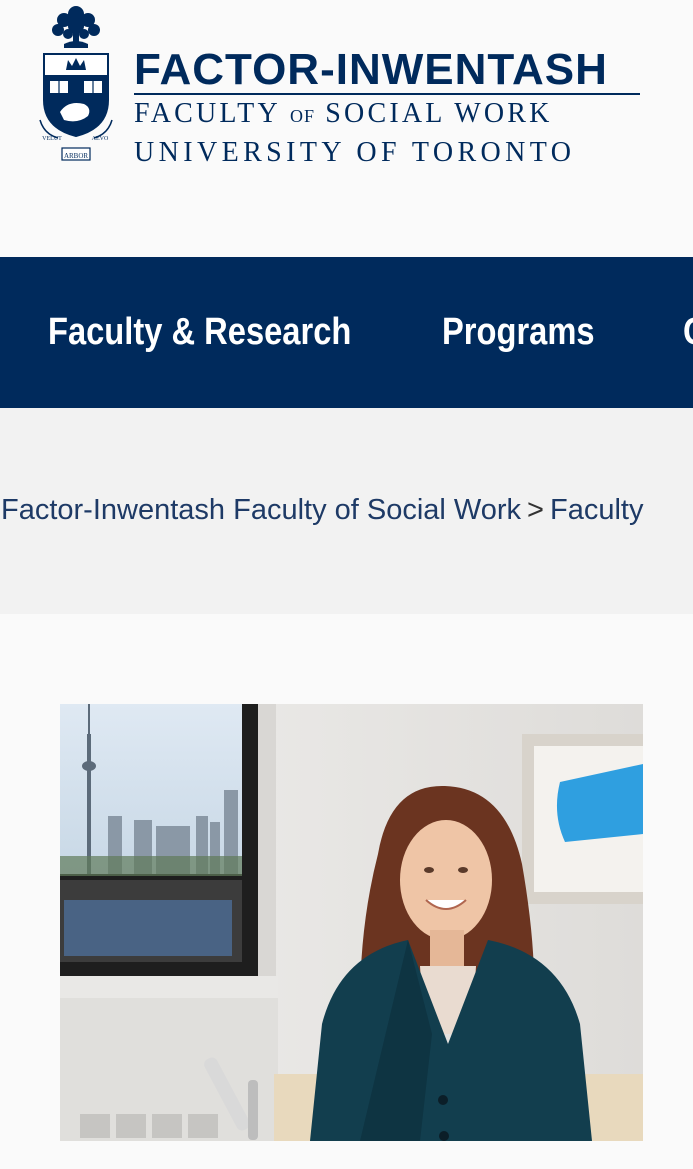 The image size is (693, 1169). Describe the element at coordinates (199, 332) in the screenshot. I see `nav-item-faculty-research: Faculty & Research` at that location.